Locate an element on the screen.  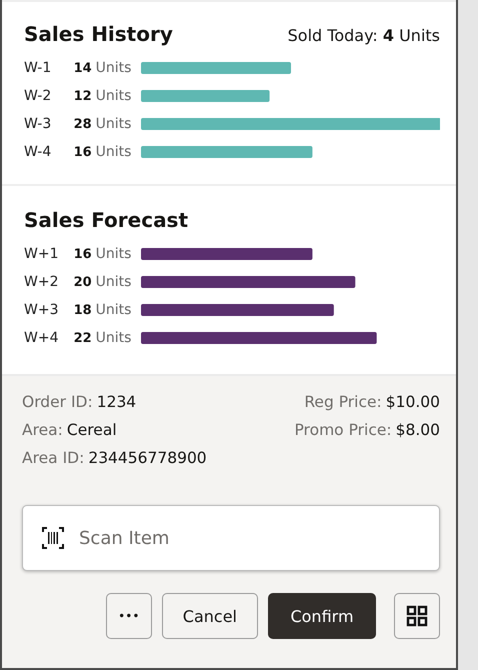
detail-value: $10.00 is located at coordinates (413, 402).